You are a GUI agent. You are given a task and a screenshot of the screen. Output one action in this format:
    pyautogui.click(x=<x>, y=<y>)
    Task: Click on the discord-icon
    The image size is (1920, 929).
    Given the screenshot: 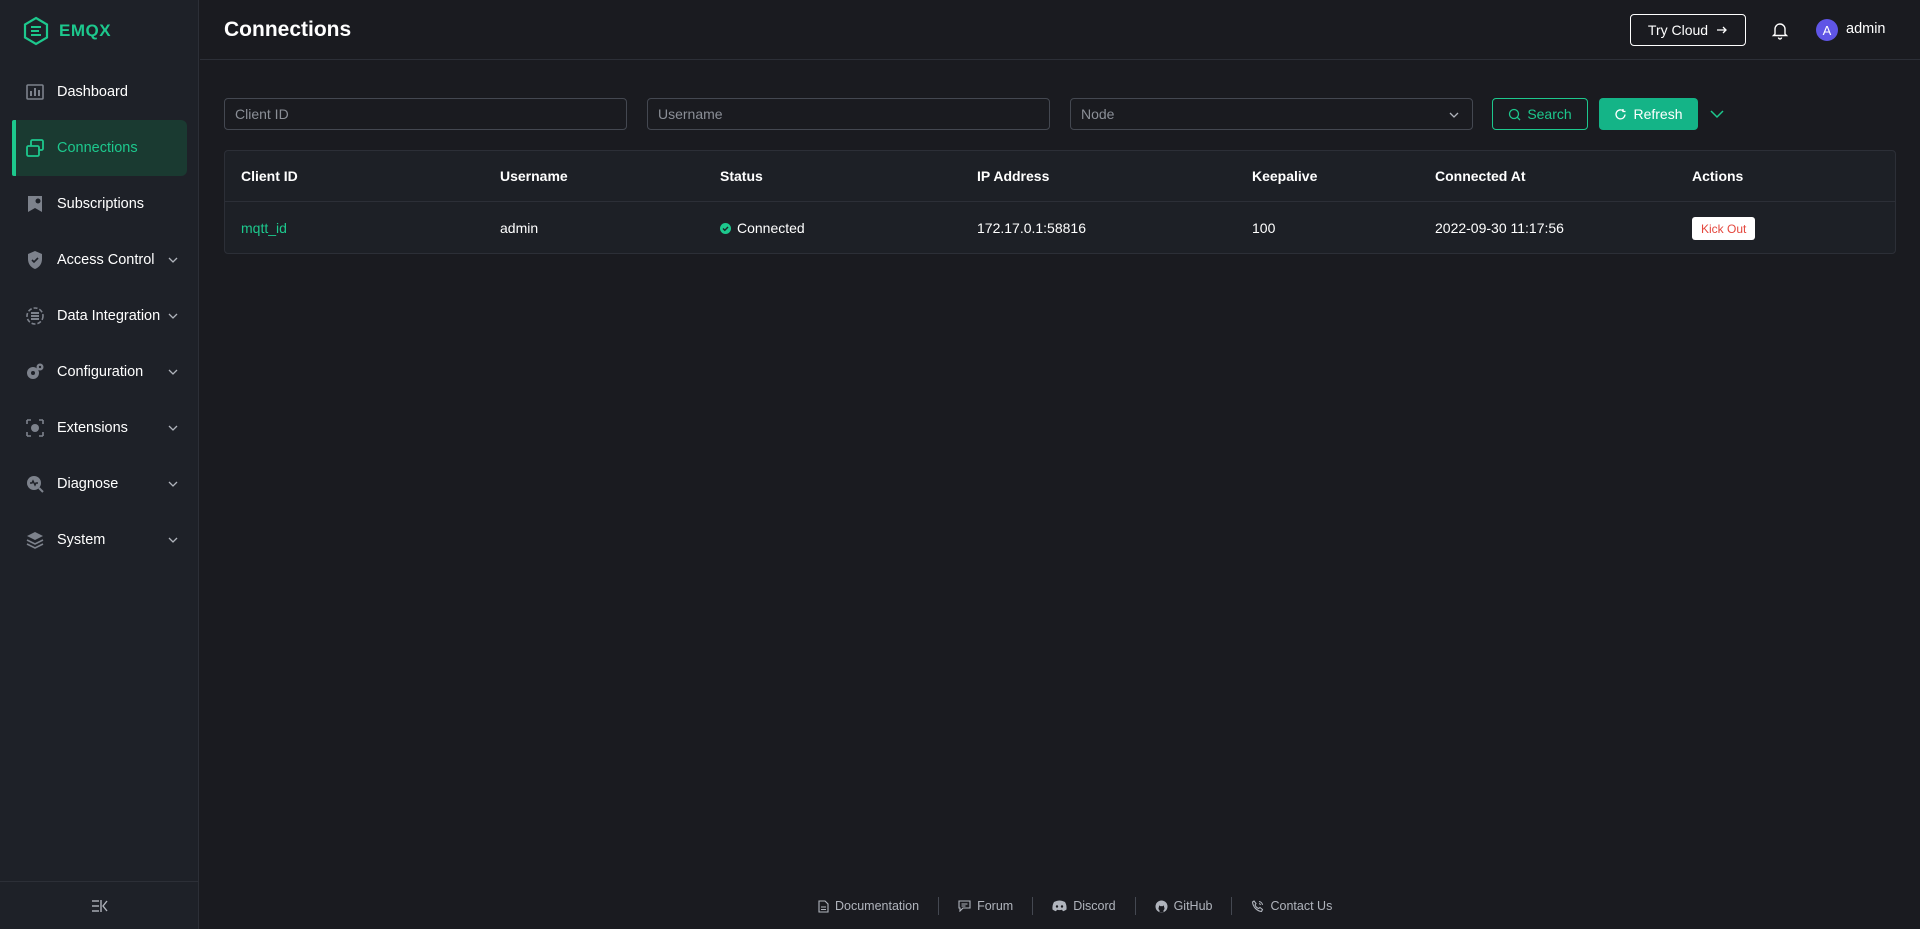 What is the action you would take?
    pyautogui.click(x=1059, y=906)
    